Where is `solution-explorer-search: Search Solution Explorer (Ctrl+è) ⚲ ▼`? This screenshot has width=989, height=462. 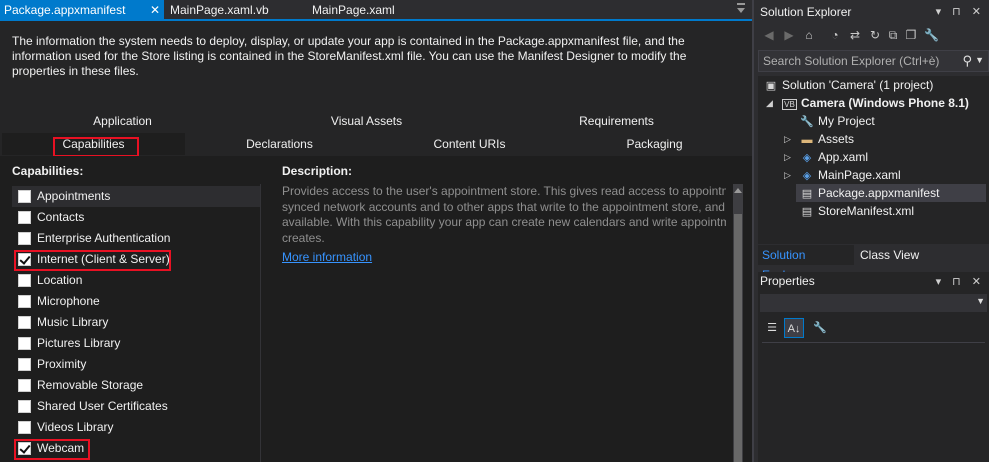
solution-explorer-search: Search Solution Explorer (Ctrl+è) ⚲ ▼ is located at coordinates (873, 61).